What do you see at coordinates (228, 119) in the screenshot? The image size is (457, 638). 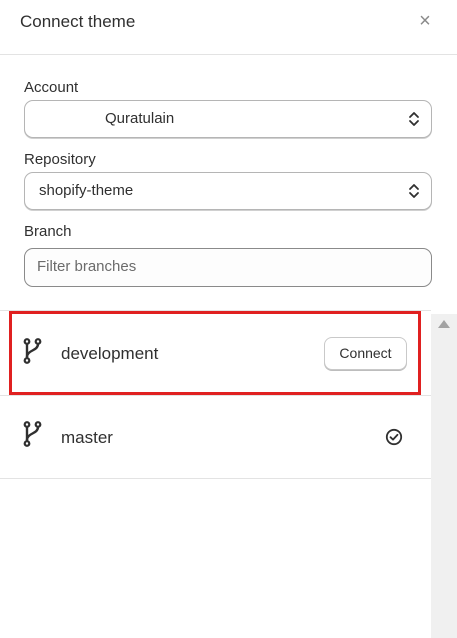 I see `account-select: Quratulain` at bounding box center [228, 119].